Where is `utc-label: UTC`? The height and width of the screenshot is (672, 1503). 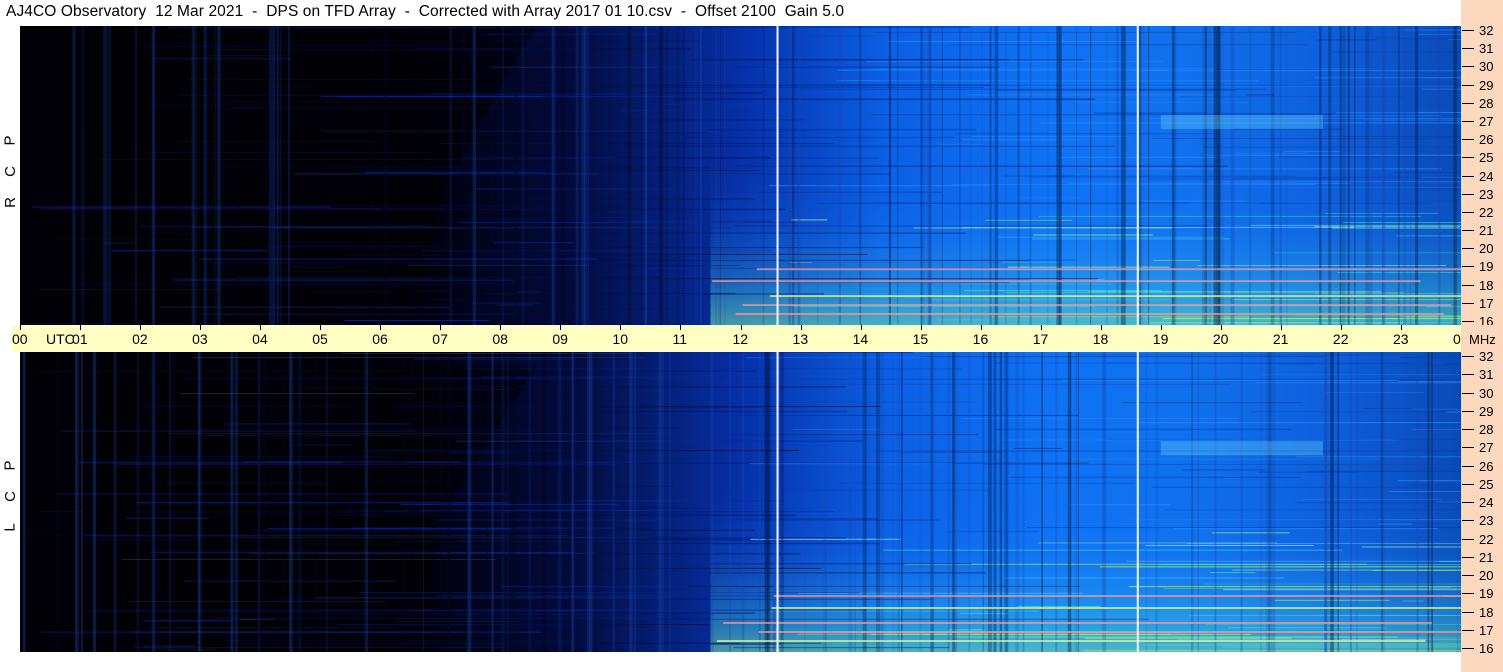
utc-label: UTC is located at coordinates (60, 339).